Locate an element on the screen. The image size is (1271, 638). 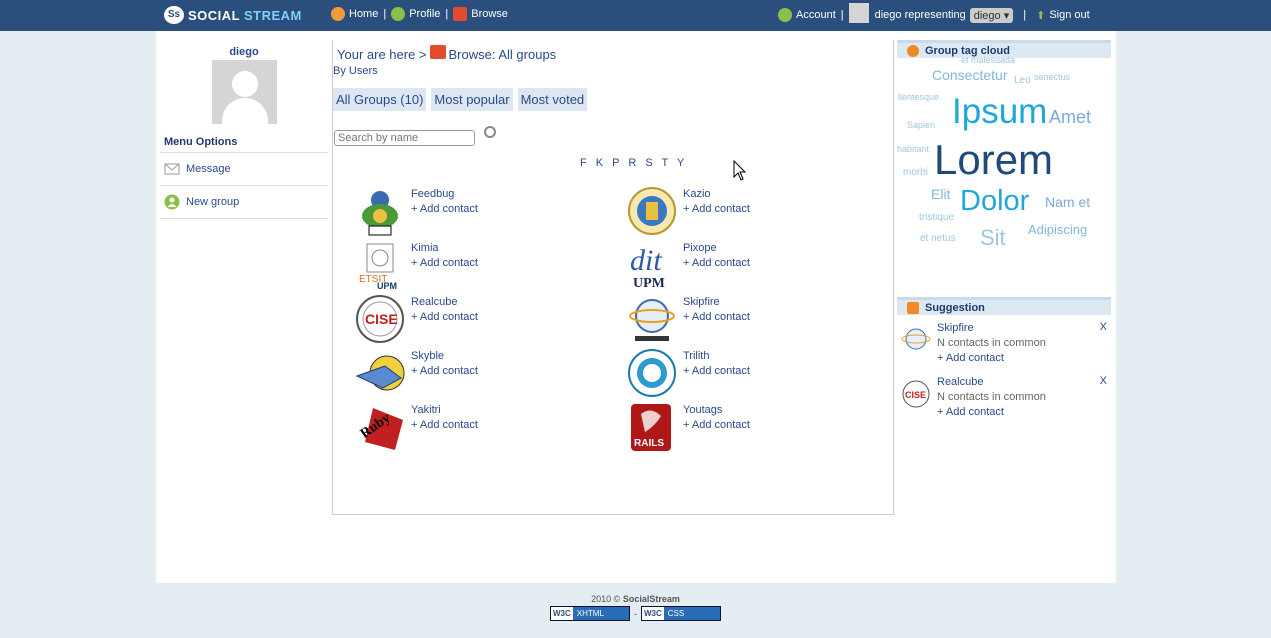
main-nav: Home | Profile | Browse is located at coordinates (419, 14).